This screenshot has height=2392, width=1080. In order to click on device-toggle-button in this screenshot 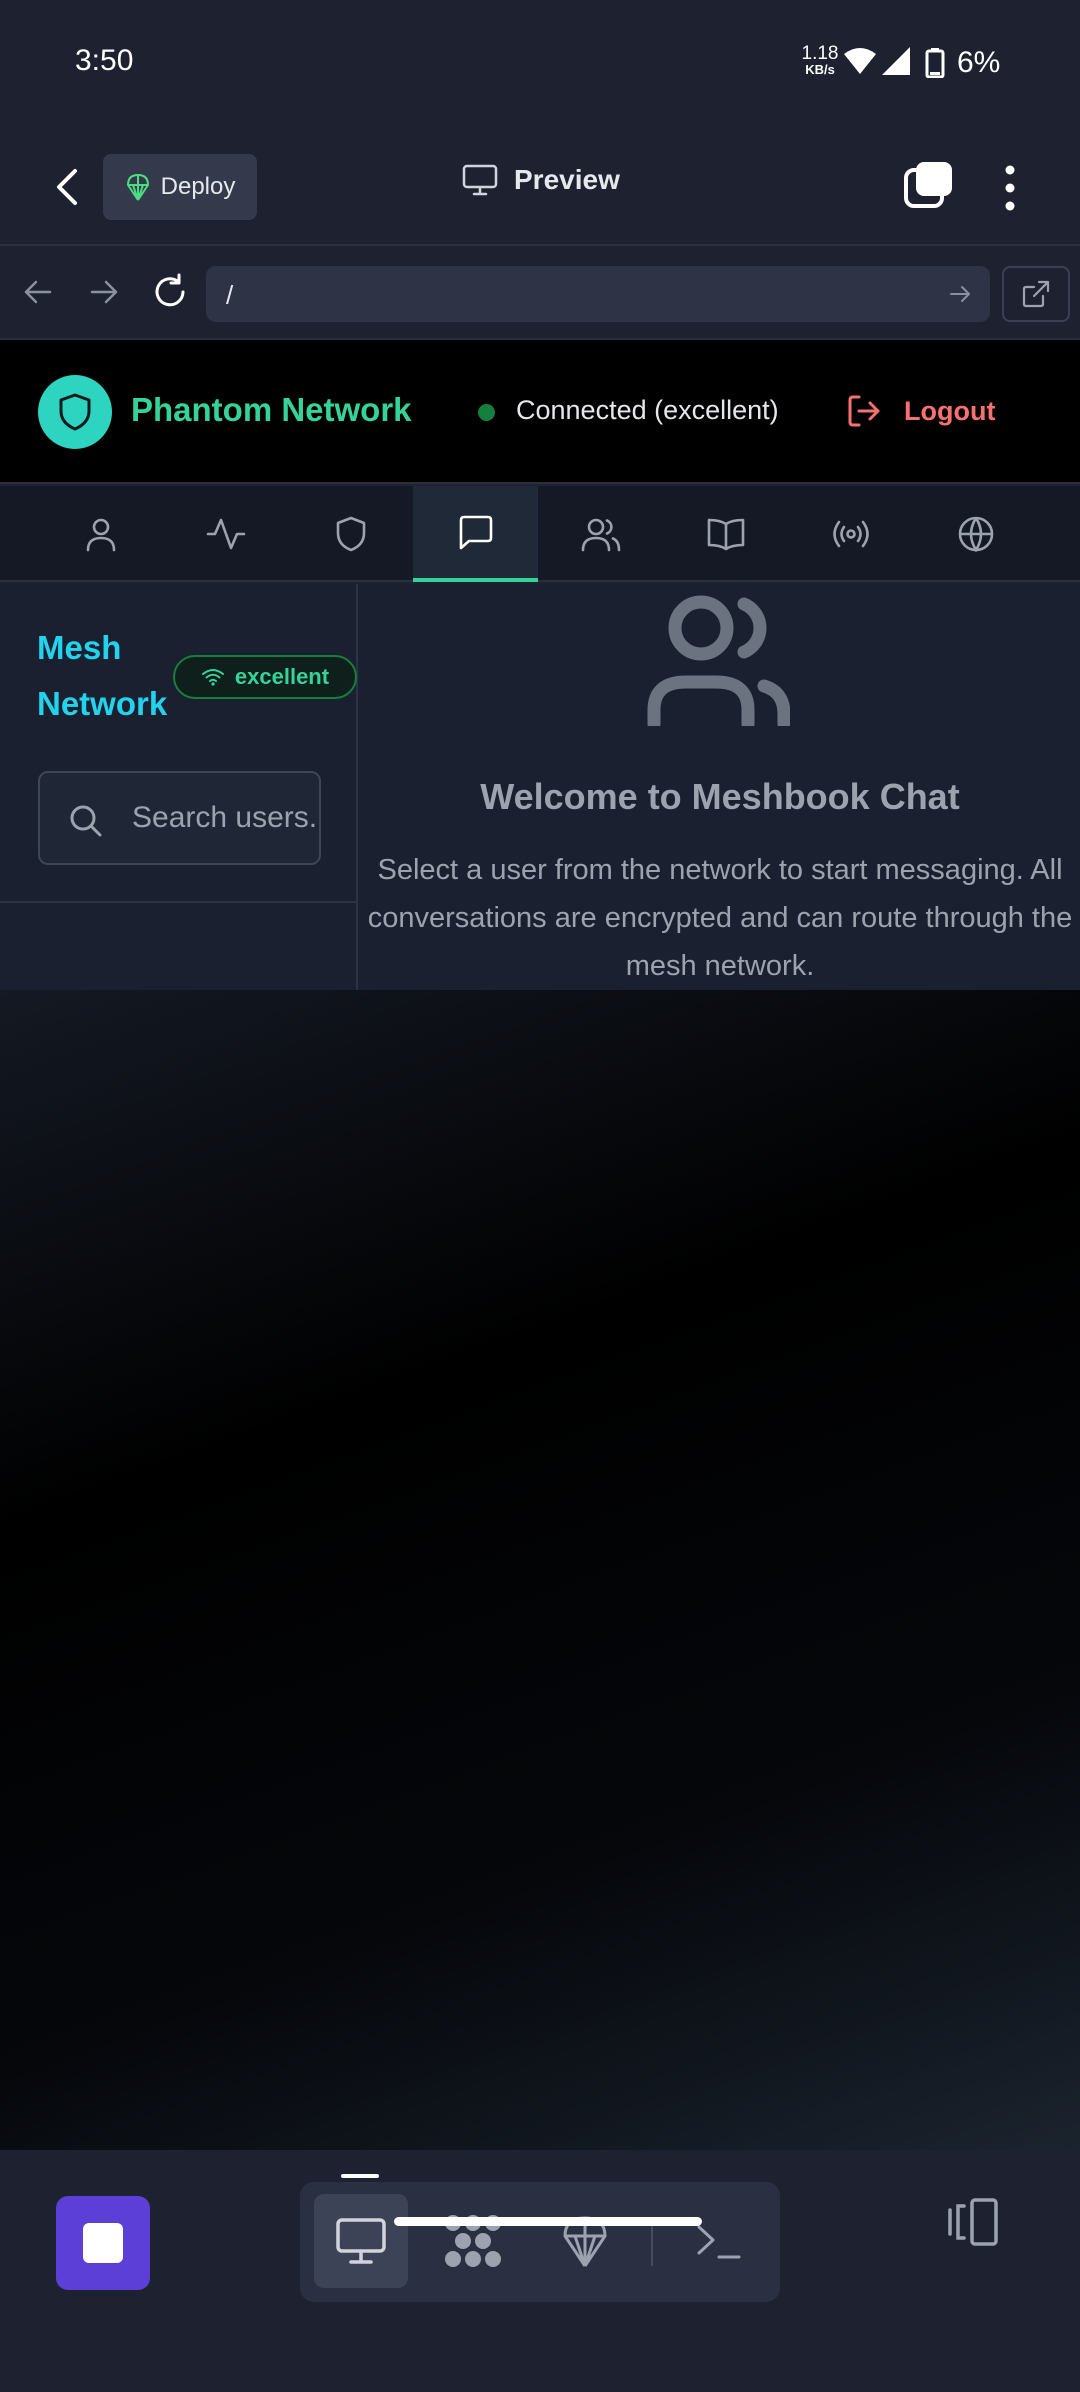, I will do `click(974, 2222)`.